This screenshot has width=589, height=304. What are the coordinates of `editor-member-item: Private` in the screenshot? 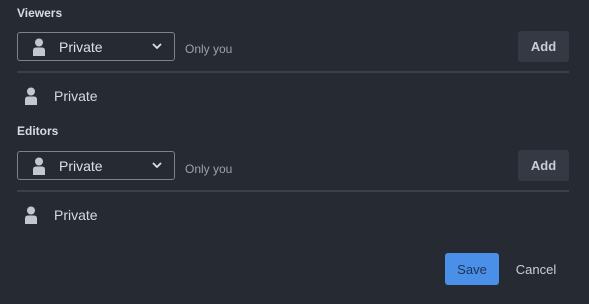 It's located at (61, 215).